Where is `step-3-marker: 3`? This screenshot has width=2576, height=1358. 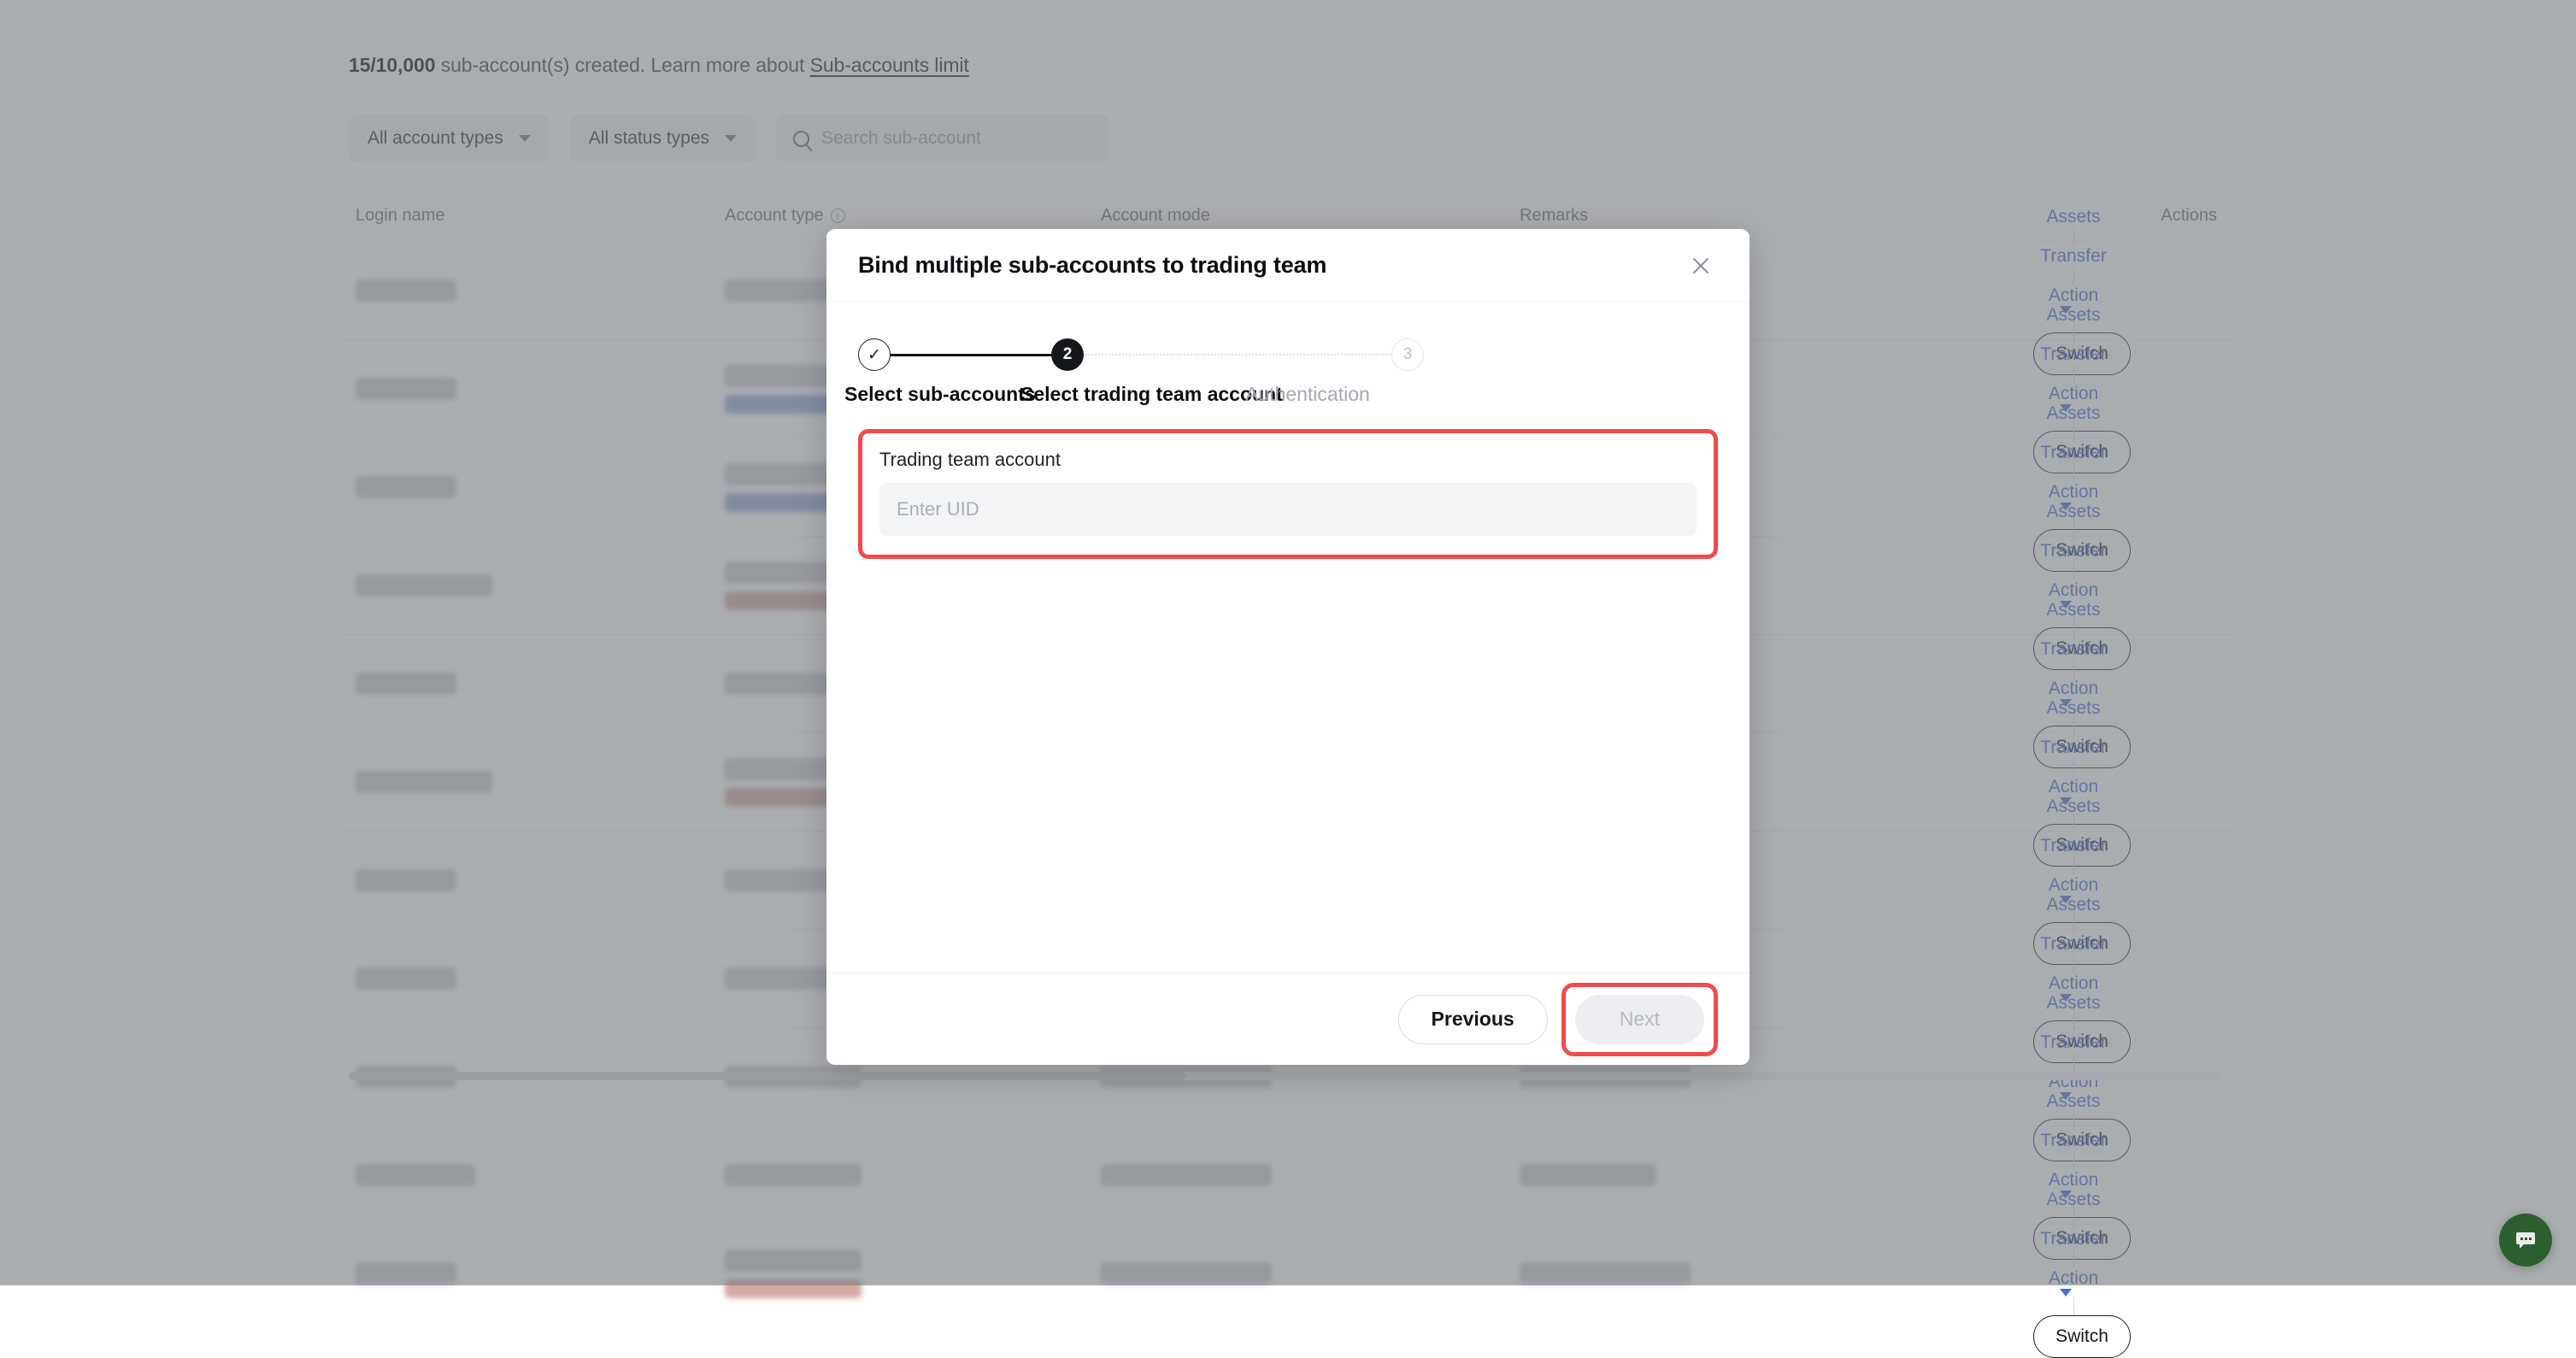 step-3-marker: 3 is located at coordinates (1408, 354).